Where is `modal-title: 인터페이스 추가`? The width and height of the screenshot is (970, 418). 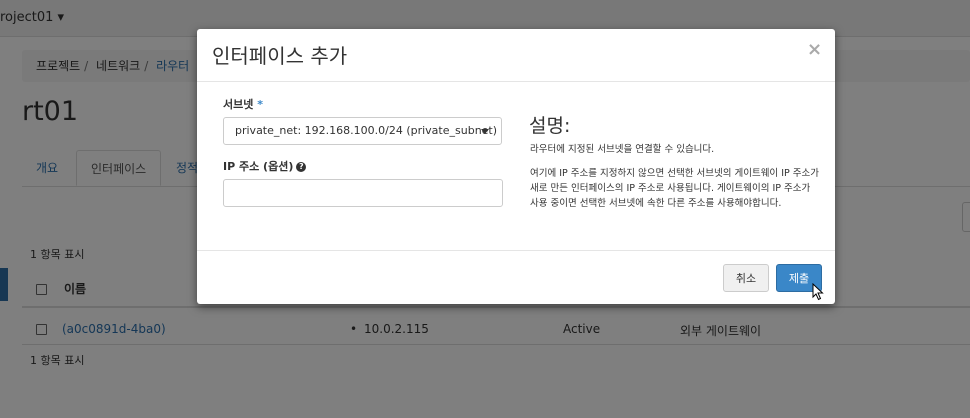 modal-title: 인터페이스 추가 is located at coordinates (280, 56).